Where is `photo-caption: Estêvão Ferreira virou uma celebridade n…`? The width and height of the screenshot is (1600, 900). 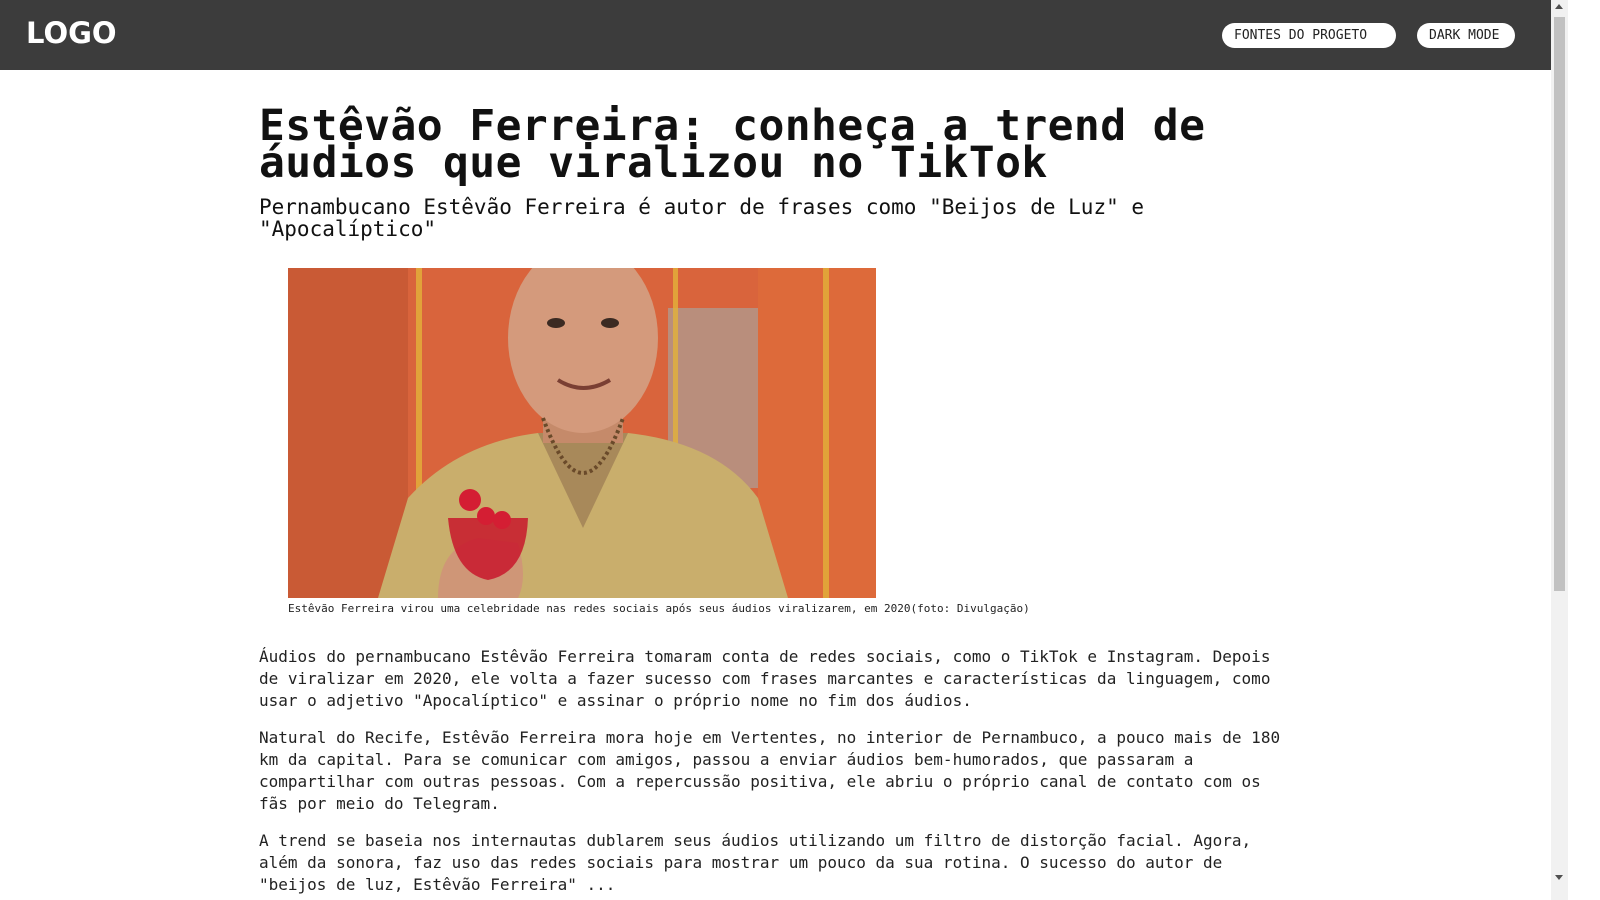 photo-caption: Estêvão Ferreira virou uma celebridade n… is located at coordinates (659, 608).